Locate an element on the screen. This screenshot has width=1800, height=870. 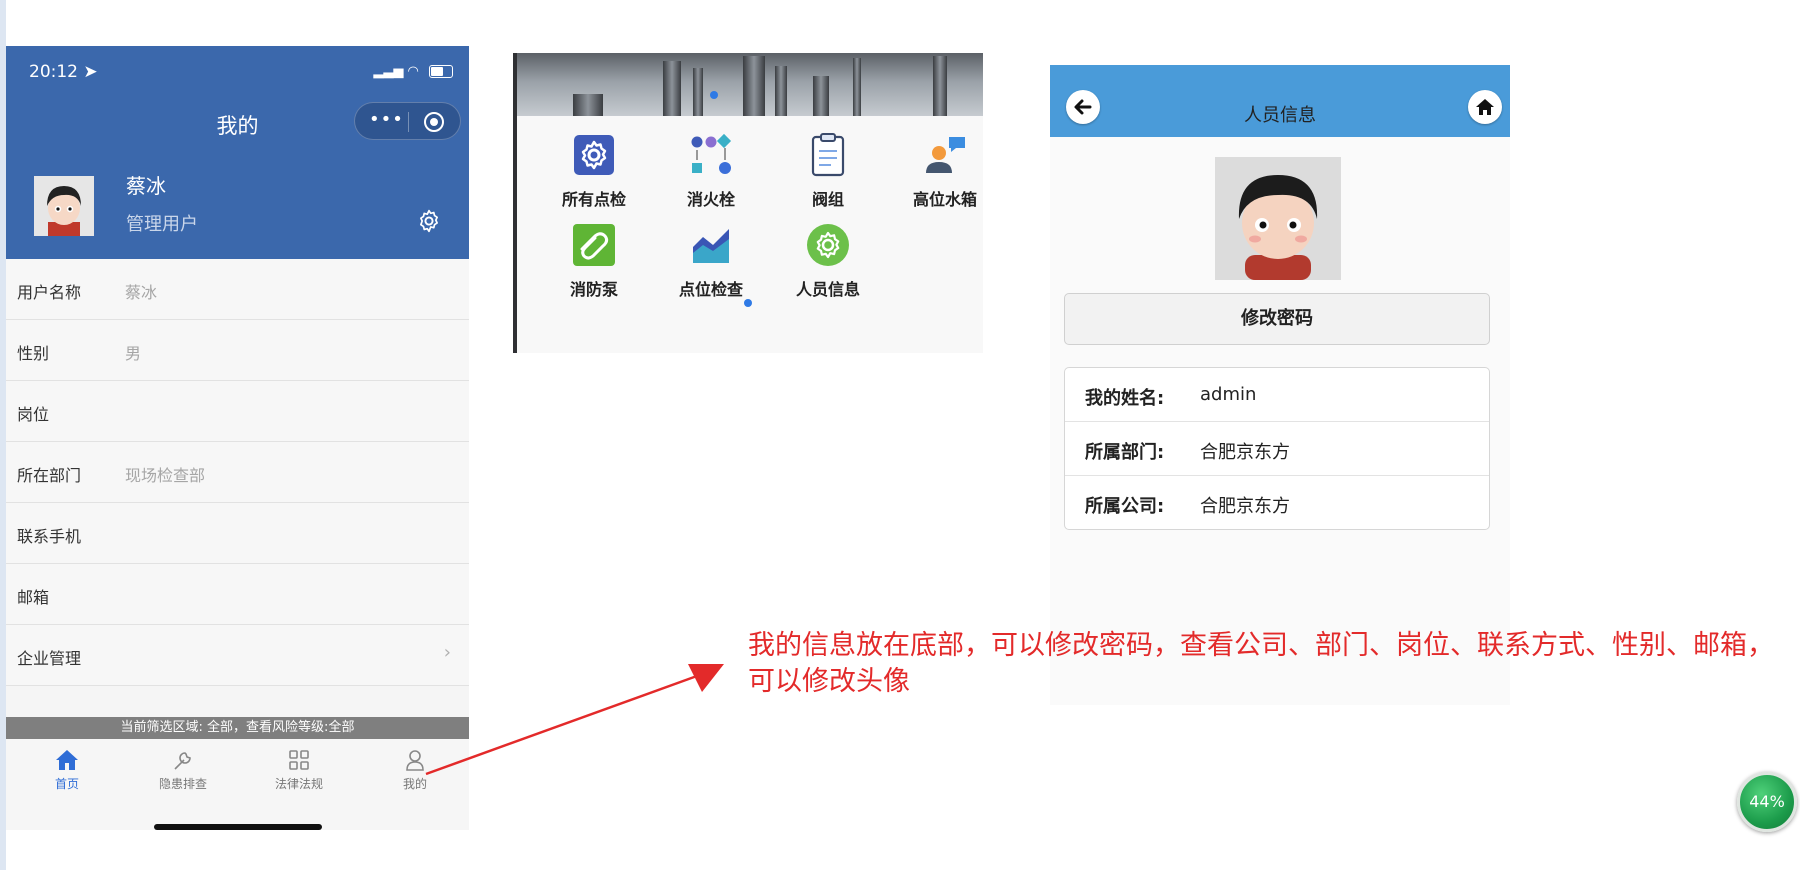
user-name: 蔡冰 is located at coordinates (146, 186).